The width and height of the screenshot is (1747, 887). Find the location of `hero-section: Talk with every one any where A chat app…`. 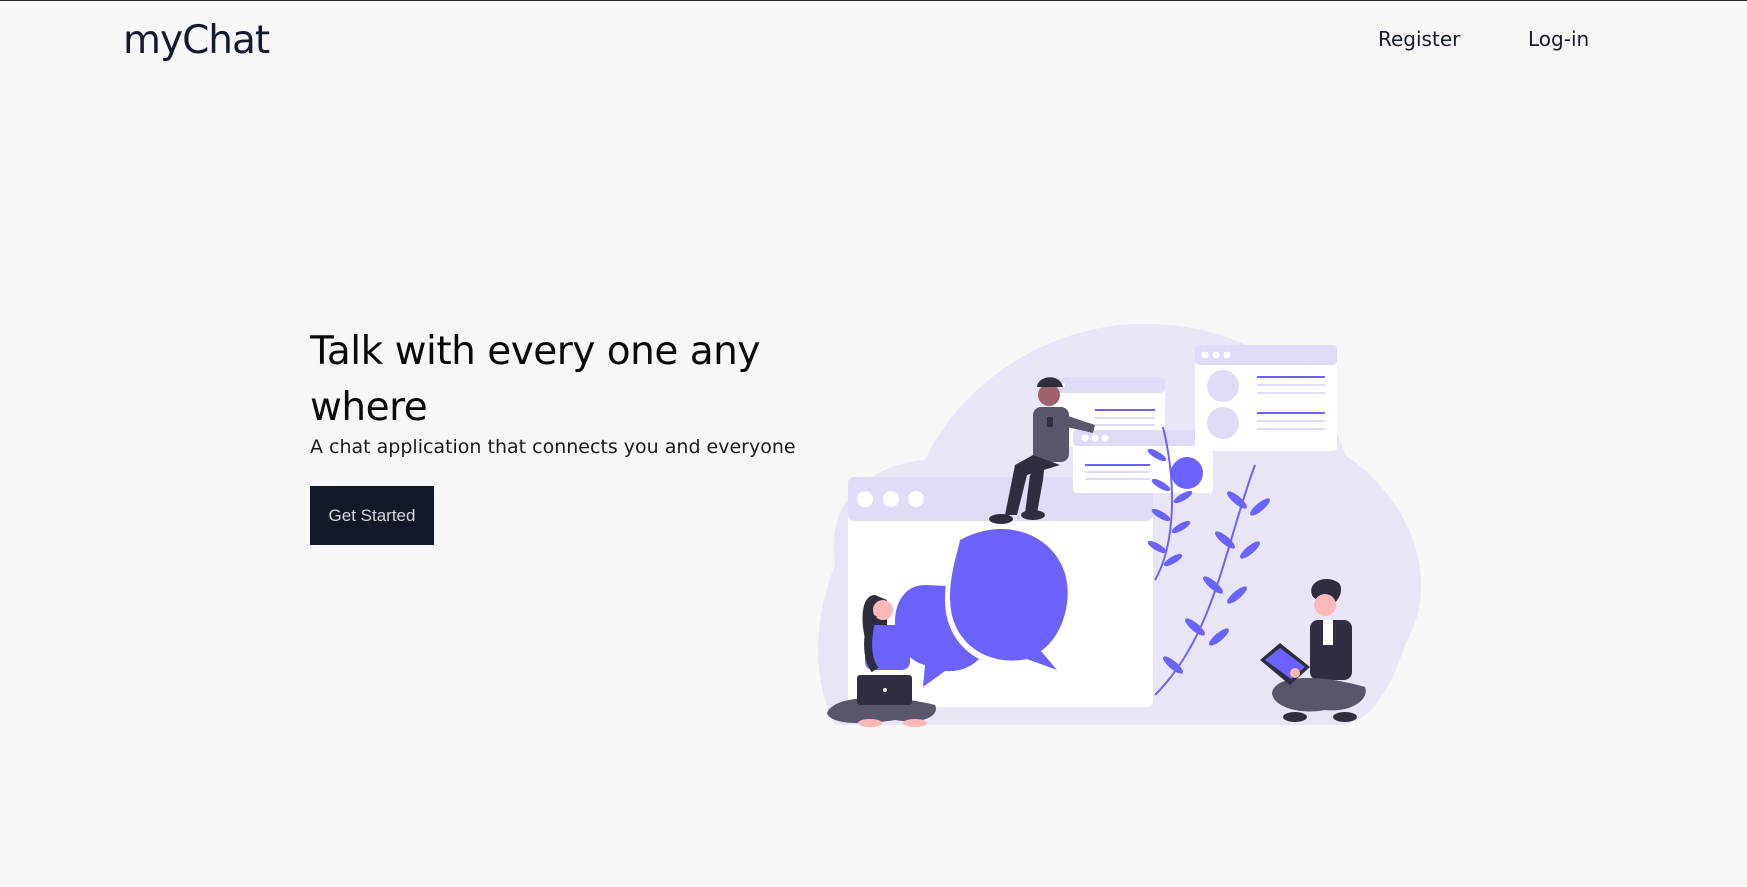

hero-section: Talk with every one any where A chat app… is located at coordinates (565, 391).